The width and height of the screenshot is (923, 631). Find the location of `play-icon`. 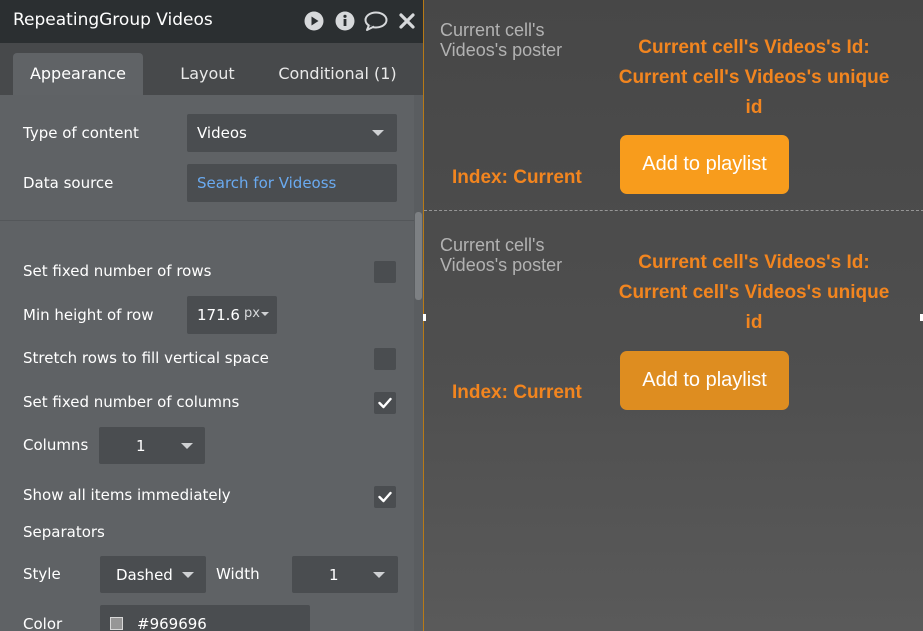

play-icon is located at coordinates (314, 23).